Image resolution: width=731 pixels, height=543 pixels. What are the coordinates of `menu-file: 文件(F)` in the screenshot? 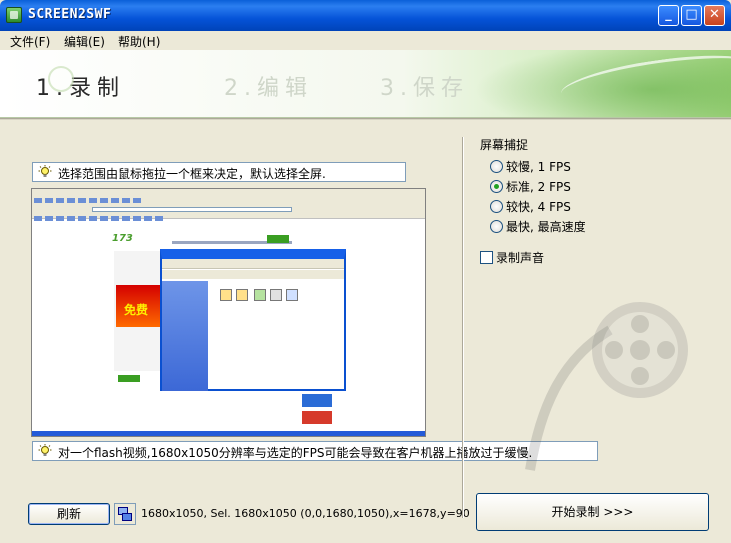 It's located at (30, 41).